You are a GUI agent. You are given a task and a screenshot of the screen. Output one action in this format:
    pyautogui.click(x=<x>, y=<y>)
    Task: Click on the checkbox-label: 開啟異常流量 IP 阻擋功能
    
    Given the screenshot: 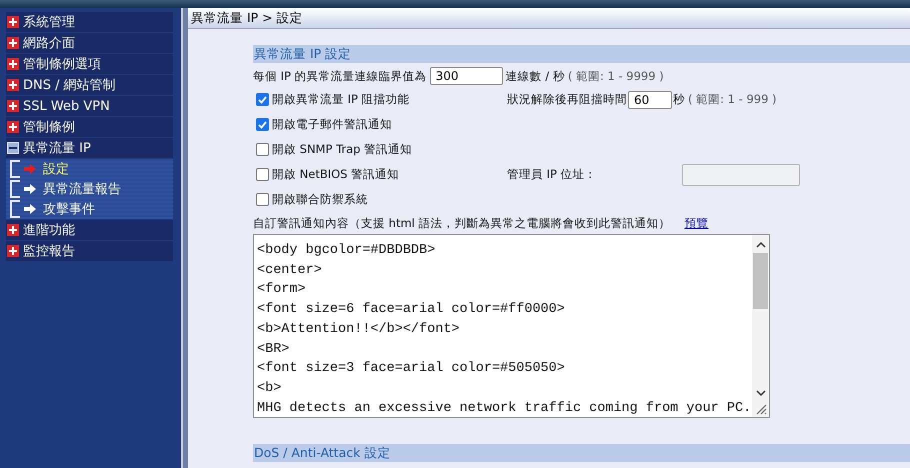 What is the action you would take?
    pyautogui.click(x=341, y=99)
    